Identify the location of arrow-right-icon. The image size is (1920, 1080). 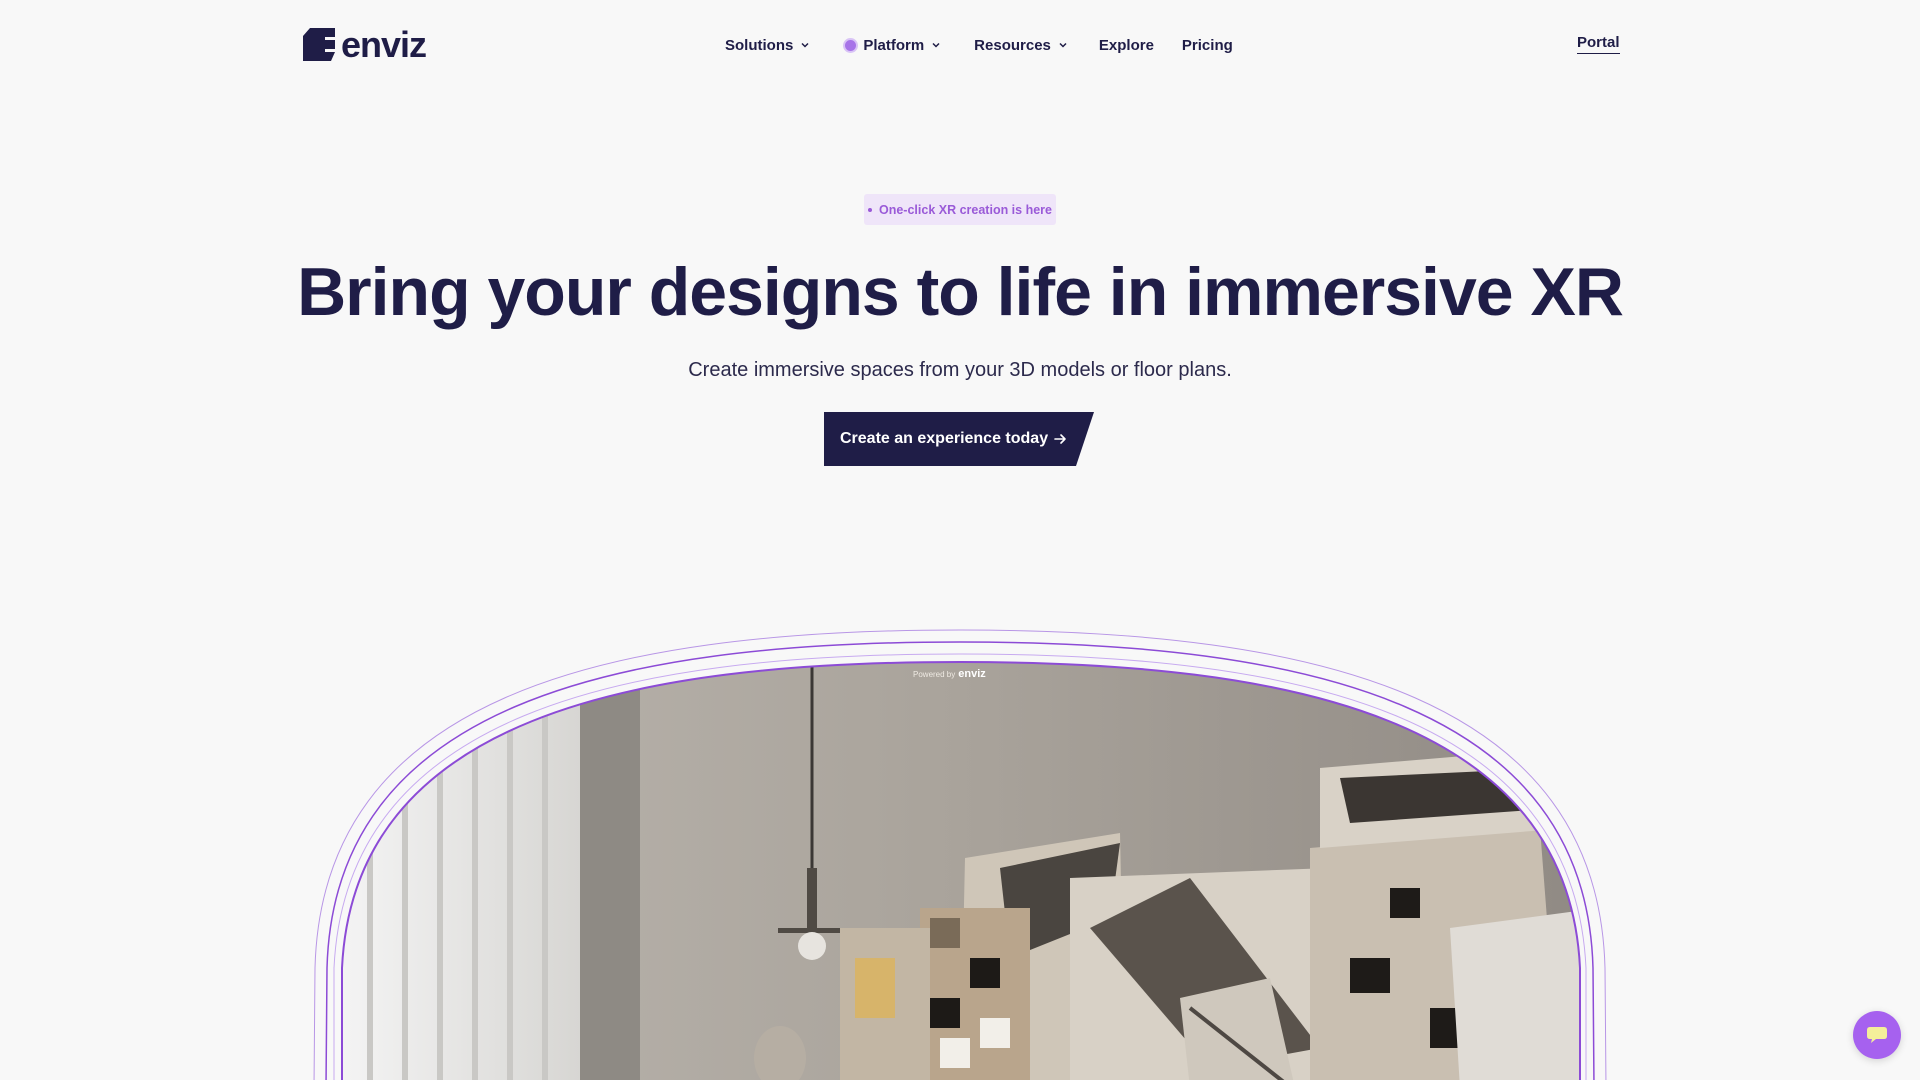
(1060, 439).